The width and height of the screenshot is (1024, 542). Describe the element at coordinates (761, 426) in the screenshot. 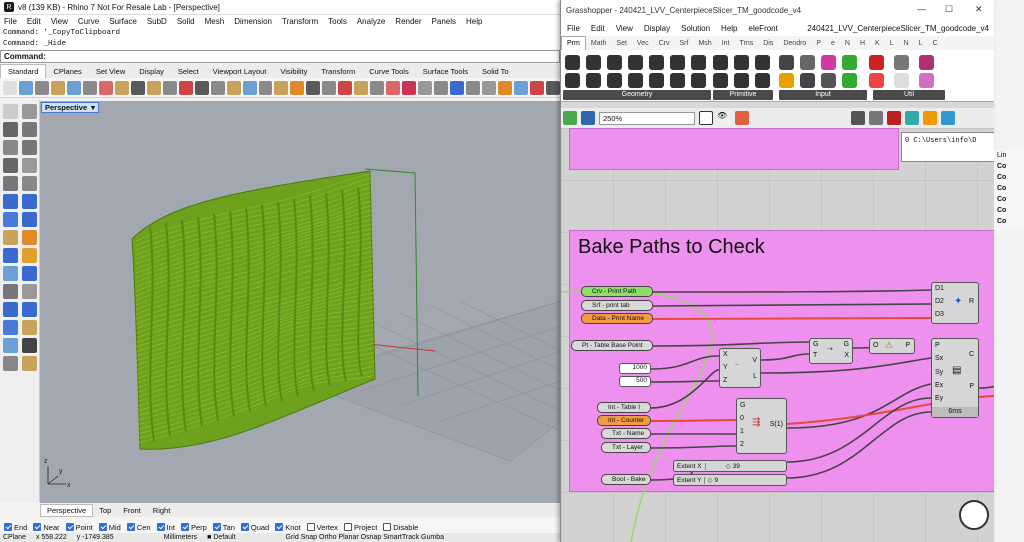

I see `stream-filter-component: G 0 1 2 S(1) ⇶` at that location.